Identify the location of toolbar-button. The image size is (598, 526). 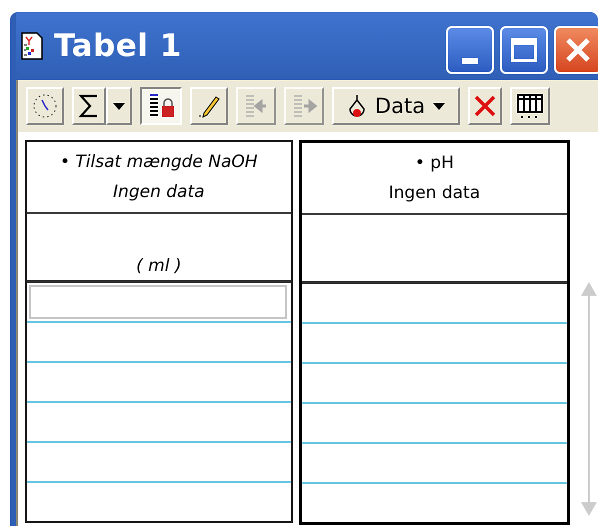
(161, 106).